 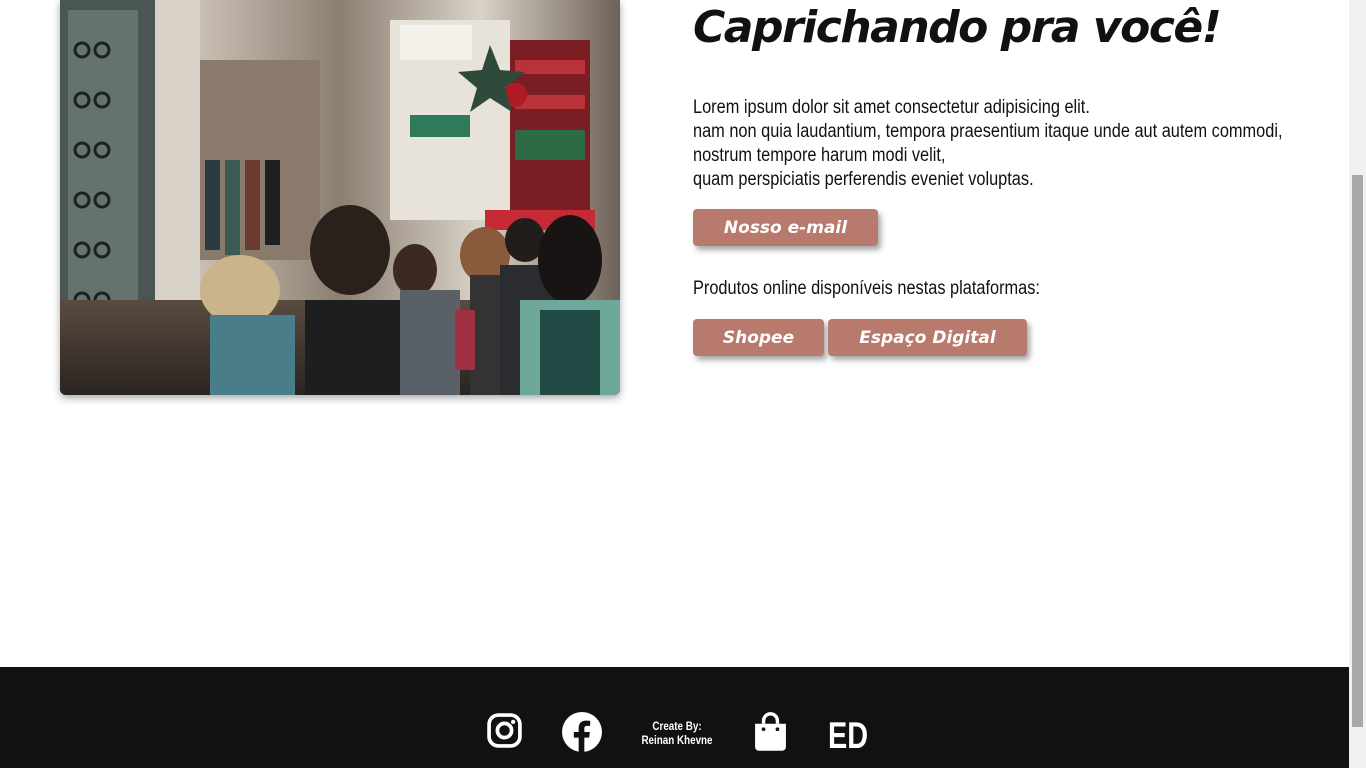 What do you see at coordinates (848, 736) in the screenshot?
I see `espaco-digital-logo: ED` at bounding box center [848, 736].